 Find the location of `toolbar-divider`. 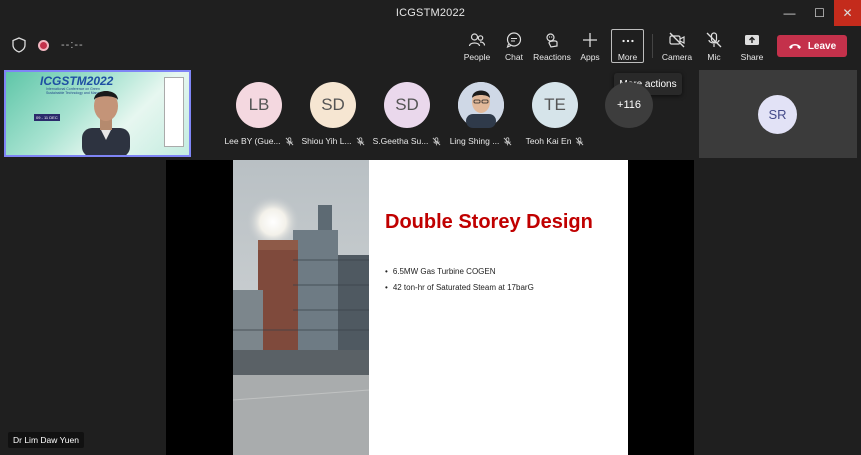

toolbar-divider is located at coordinates (652, 46).